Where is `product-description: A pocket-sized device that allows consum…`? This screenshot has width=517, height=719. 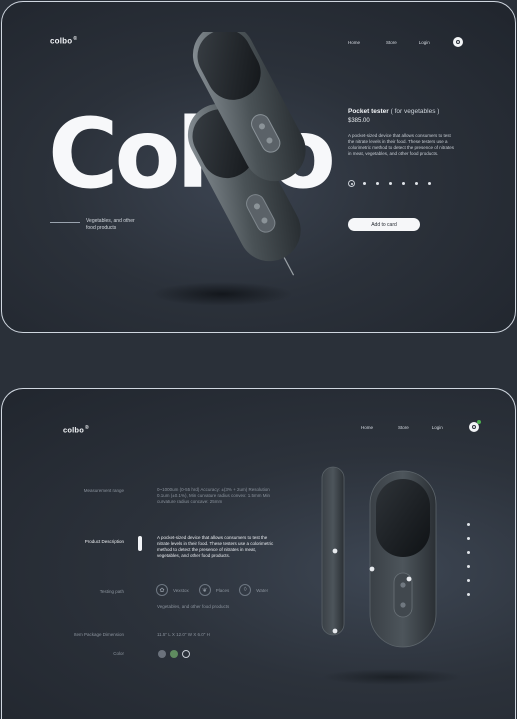
product-description: A pocket-sized device that allows consum… is located at coordinates (401, 144).